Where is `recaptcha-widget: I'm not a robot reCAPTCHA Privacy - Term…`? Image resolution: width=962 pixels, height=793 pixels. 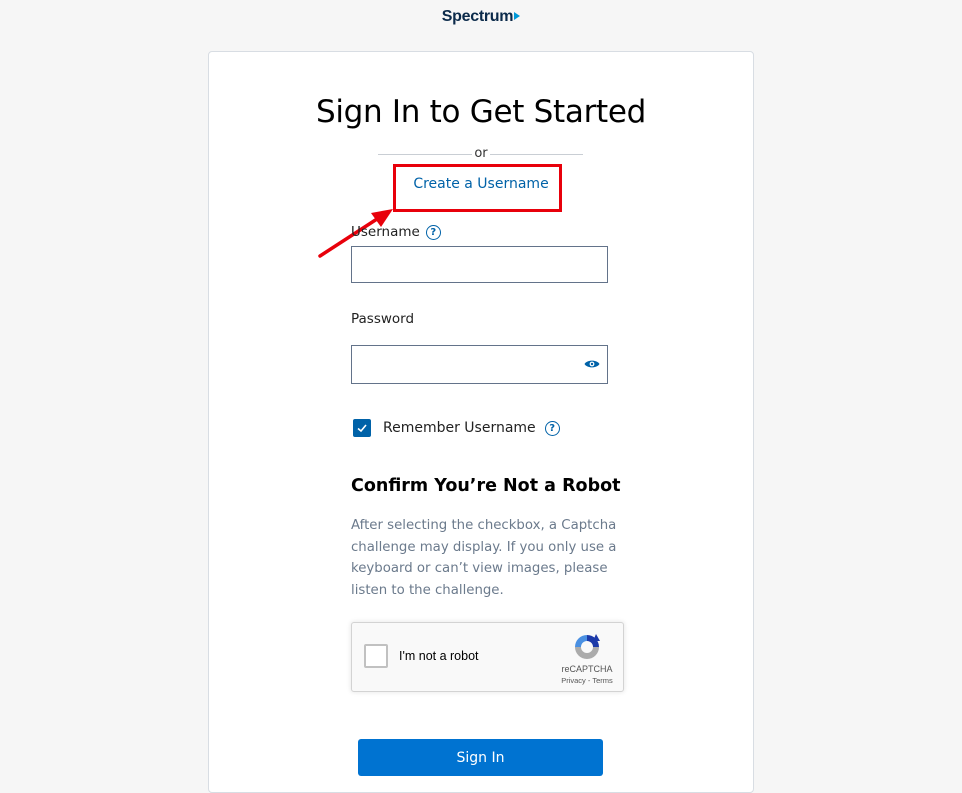
recaptcha-widget: I'm not a robot reCAPTCHA Privacy - Term… is located at coordinates (487, 657).